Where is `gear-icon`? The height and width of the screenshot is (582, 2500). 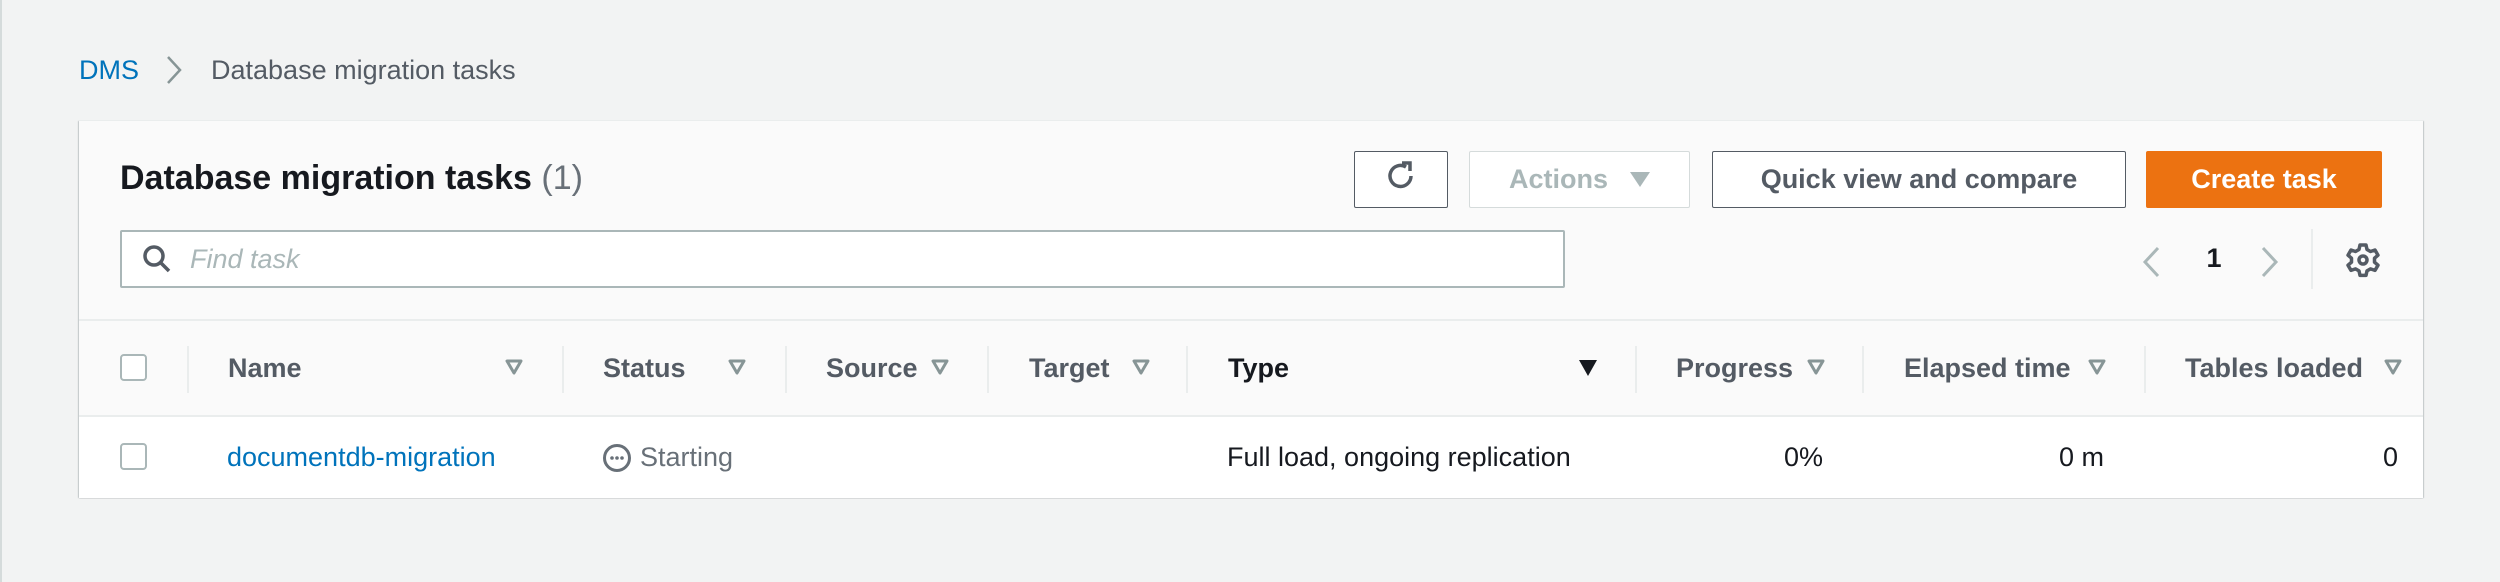 gear-icon is located at coordinates (2363, 260).